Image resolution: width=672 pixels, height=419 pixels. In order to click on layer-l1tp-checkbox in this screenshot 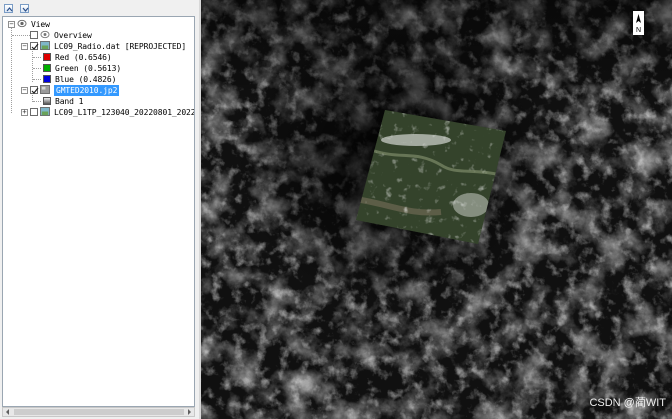, I will do `click(34, 112)`.